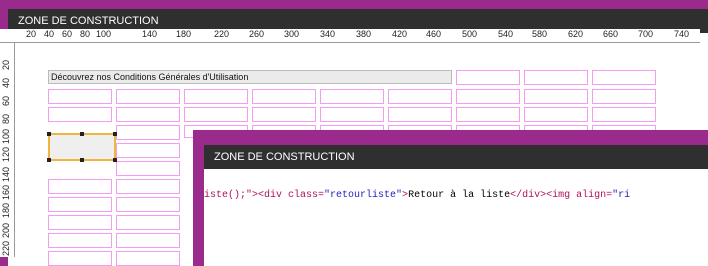  I want to click on ruler-tick-label: 120, so click(6, 154).